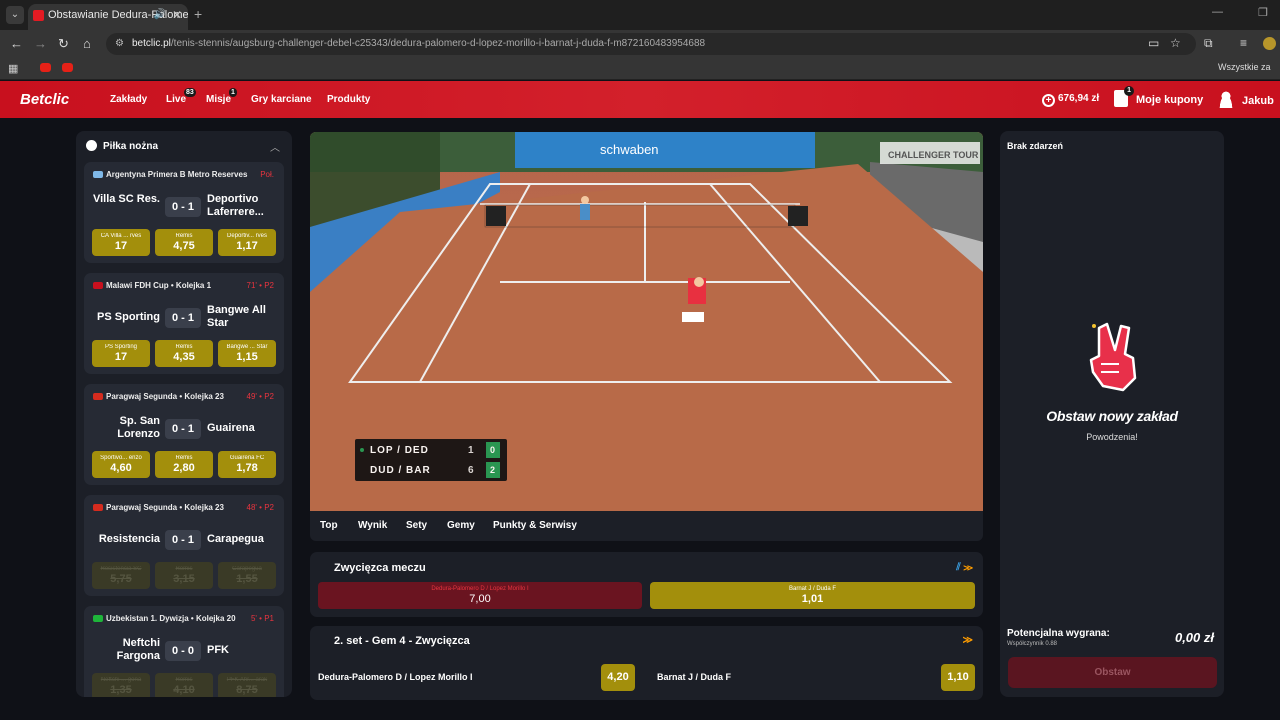  Describe the element at coordinates (184, 575) in the screenshot. I see `odd-button: Remis 3,15` at that location.